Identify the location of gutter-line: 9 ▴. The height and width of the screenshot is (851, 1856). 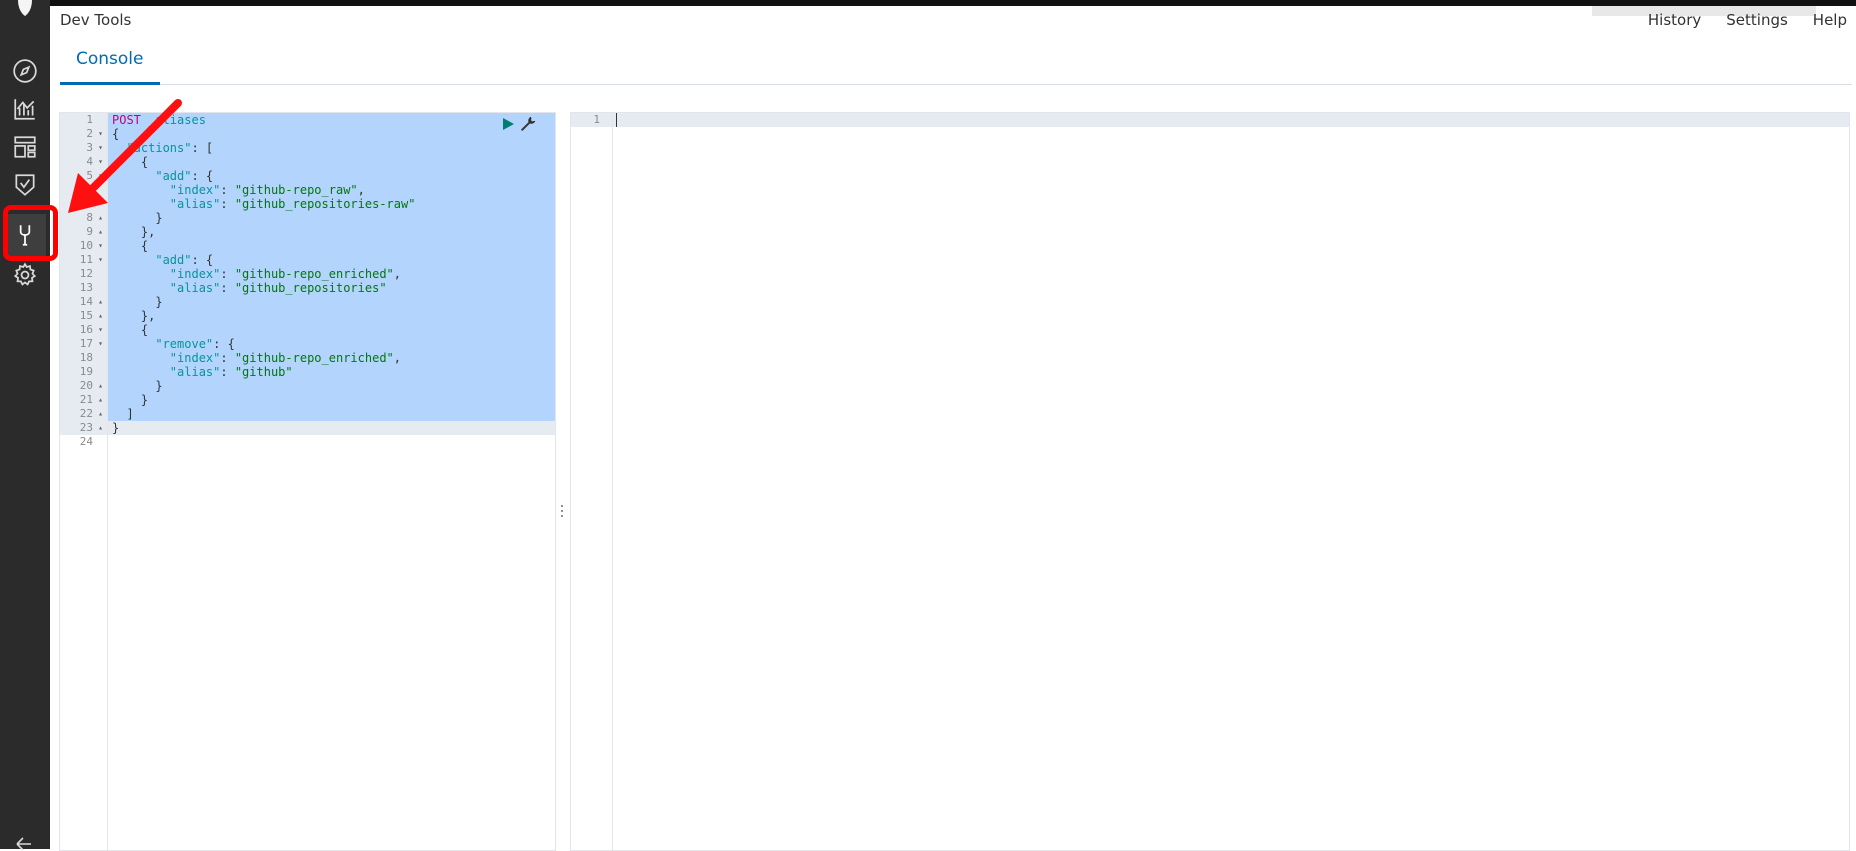
(83, 232).